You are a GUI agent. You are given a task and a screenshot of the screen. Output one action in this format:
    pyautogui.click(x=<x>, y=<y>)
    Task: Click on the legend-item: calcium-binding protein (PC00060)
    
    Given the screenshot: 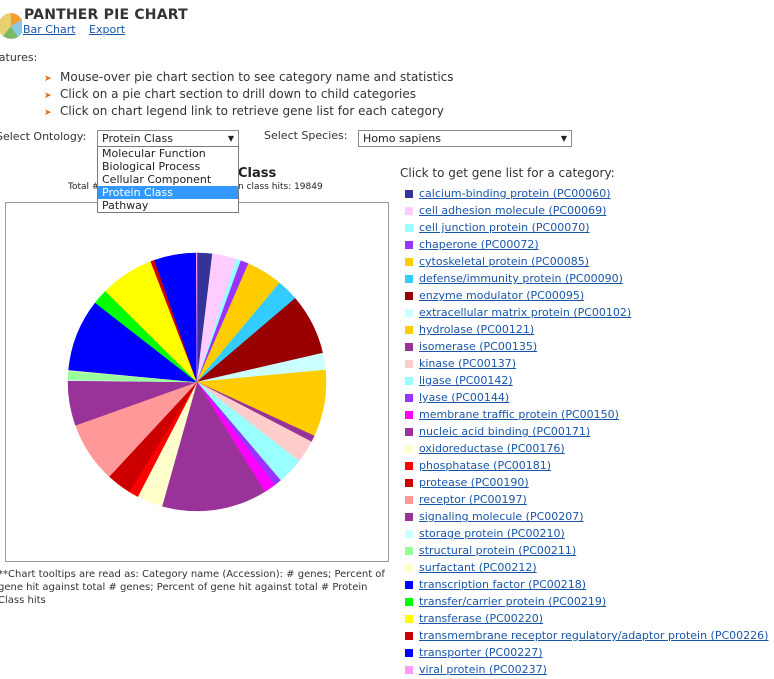 What is the action you would take?
    pyautogui.click(x=589, y=193)
    